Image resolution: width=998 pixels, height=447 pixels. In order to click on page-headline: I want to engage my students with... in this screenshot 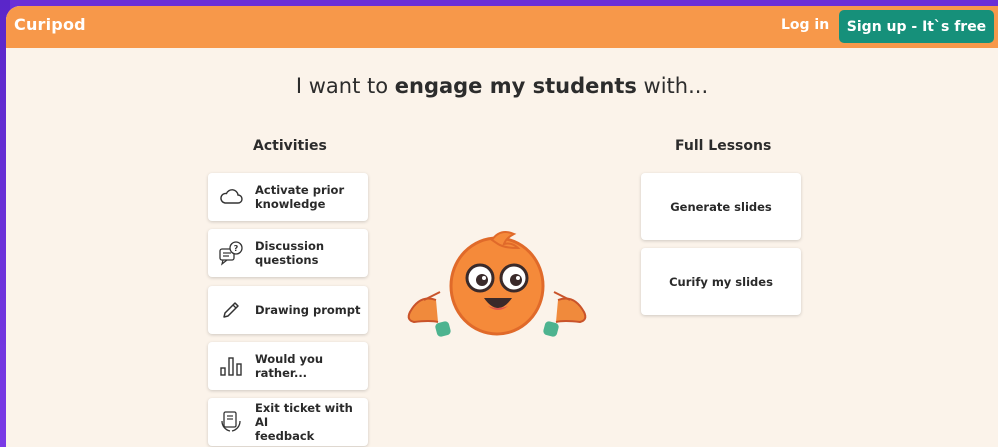, I will do `click(502, 86)`.